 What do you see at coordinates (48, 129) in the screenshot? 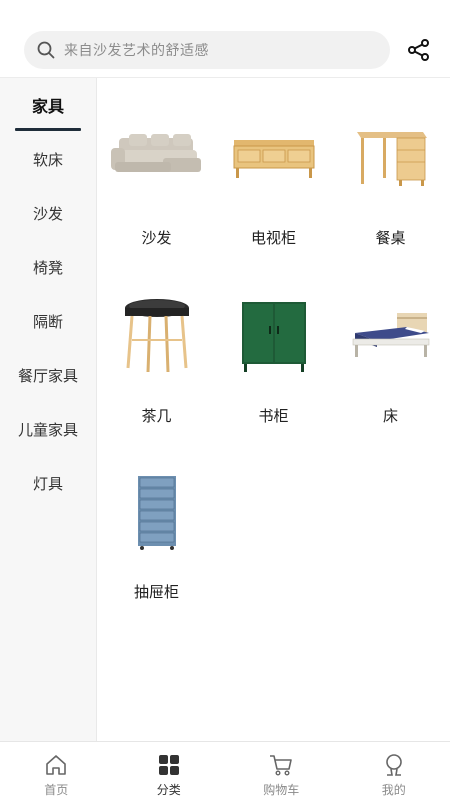
I see `active-indicator` at bounding box center [48, 129].